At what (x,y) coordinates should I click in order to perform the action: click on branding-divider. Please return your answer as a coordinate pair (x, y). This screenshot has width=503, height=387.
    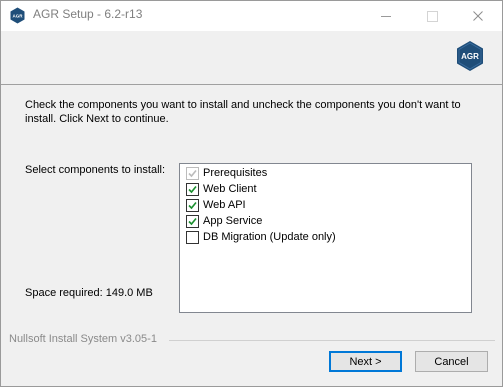
    Looking at the image, I should click on (332, 340).